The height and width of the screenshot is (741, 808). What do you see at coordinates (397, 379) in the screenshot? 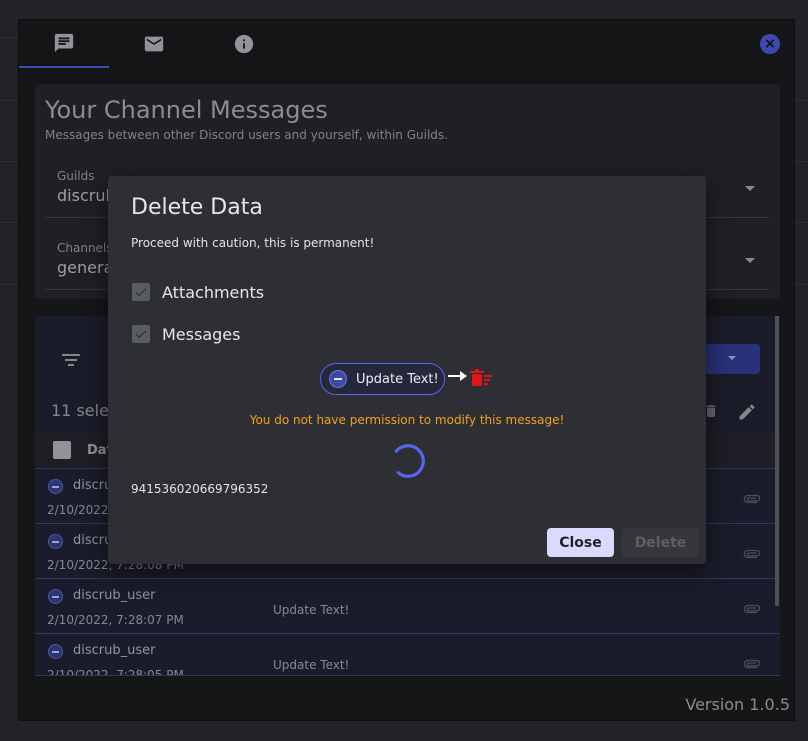
I see `chip-label: Update Text!` at bounding box center [397, 379].